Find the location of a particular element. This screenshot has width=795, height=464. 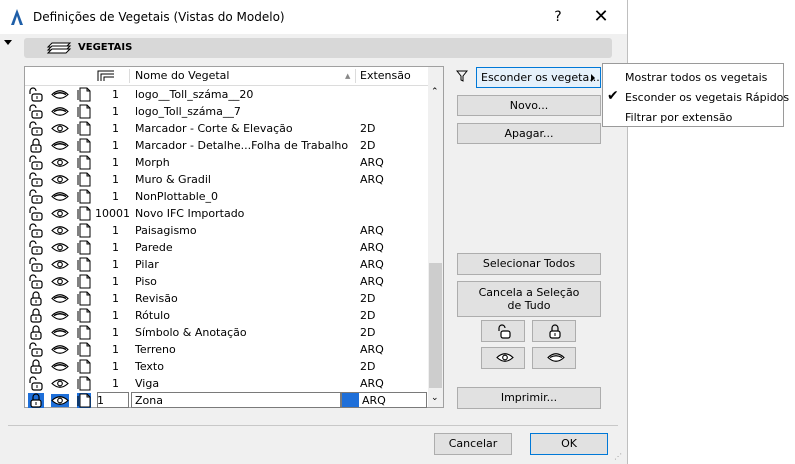

table-row: 1 Marcador - Corte & Elevação 2D is located at coordinates (227, 128).